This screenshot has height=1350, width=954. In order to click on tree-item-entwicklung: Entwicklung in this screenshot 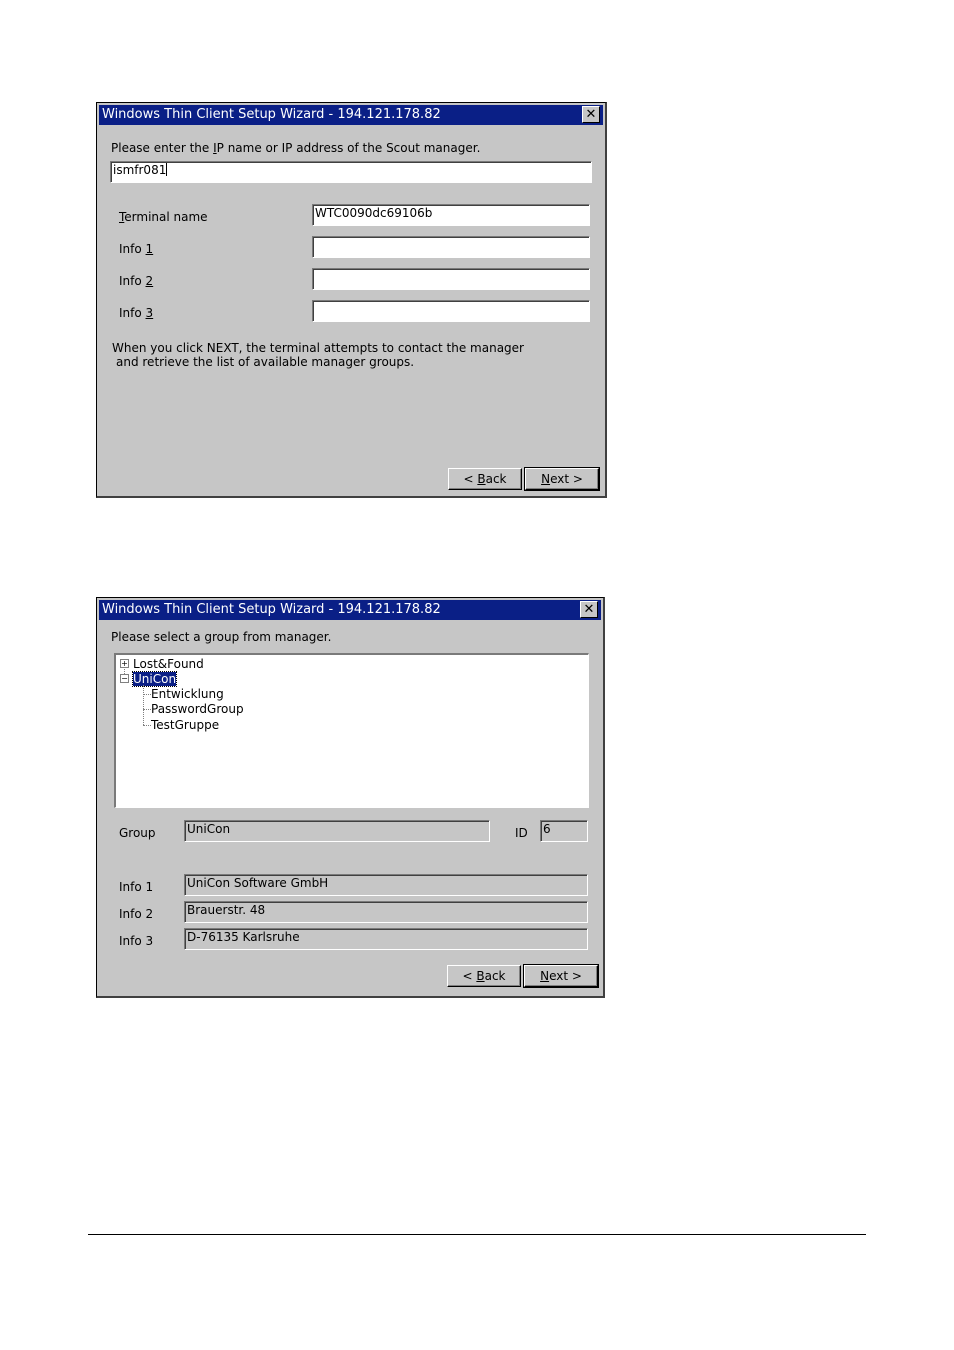, I will do `click(187, 694)`.